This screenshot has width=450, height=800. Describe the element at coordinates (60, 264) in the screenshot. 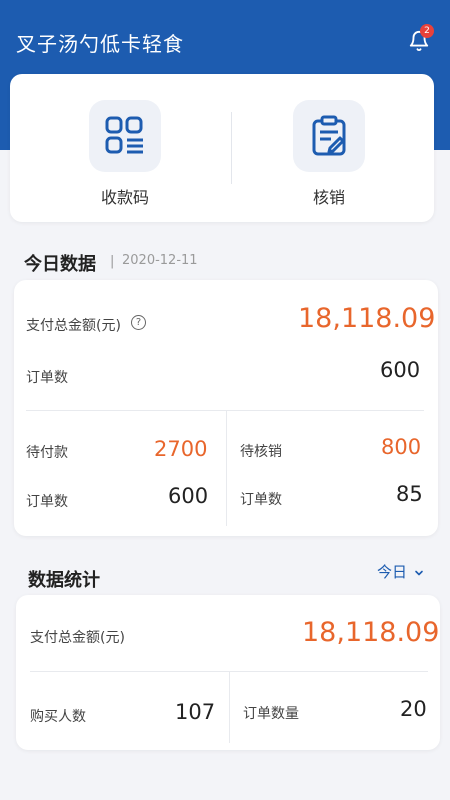

I see `today-section-title: 今日数据` at that location.